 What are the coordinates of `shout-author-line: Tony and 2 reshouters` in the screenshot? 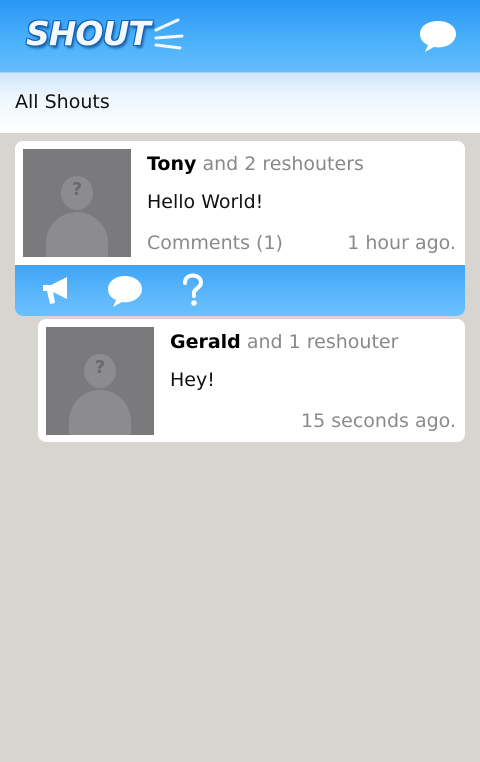 It's located at (255, 164).